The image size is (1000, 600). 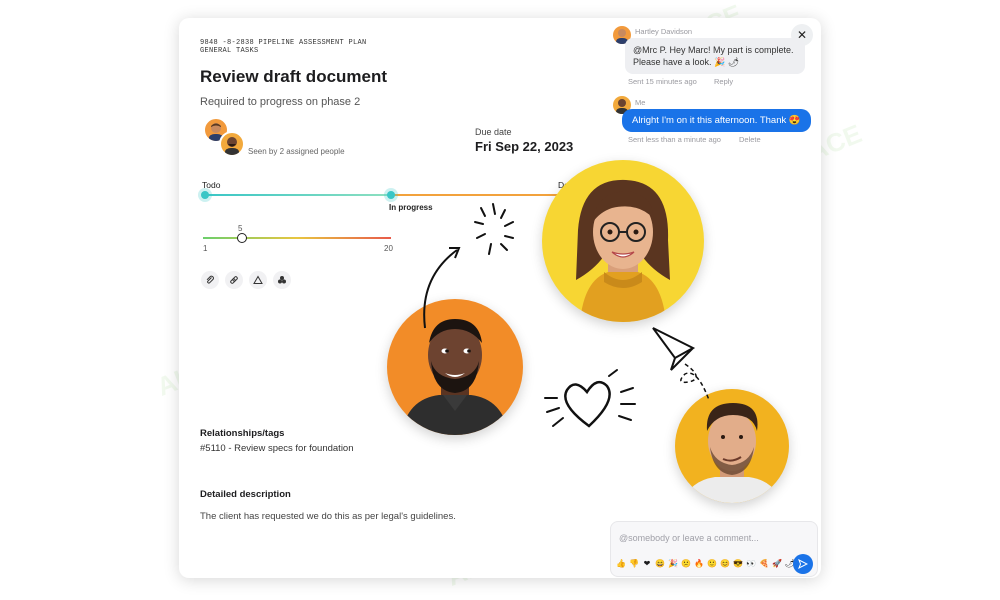 What do you see at coordinates (242, 433) in the screenshot?
I see `relationships-heading: Relationships/tags` at bounding box center [242, 433].